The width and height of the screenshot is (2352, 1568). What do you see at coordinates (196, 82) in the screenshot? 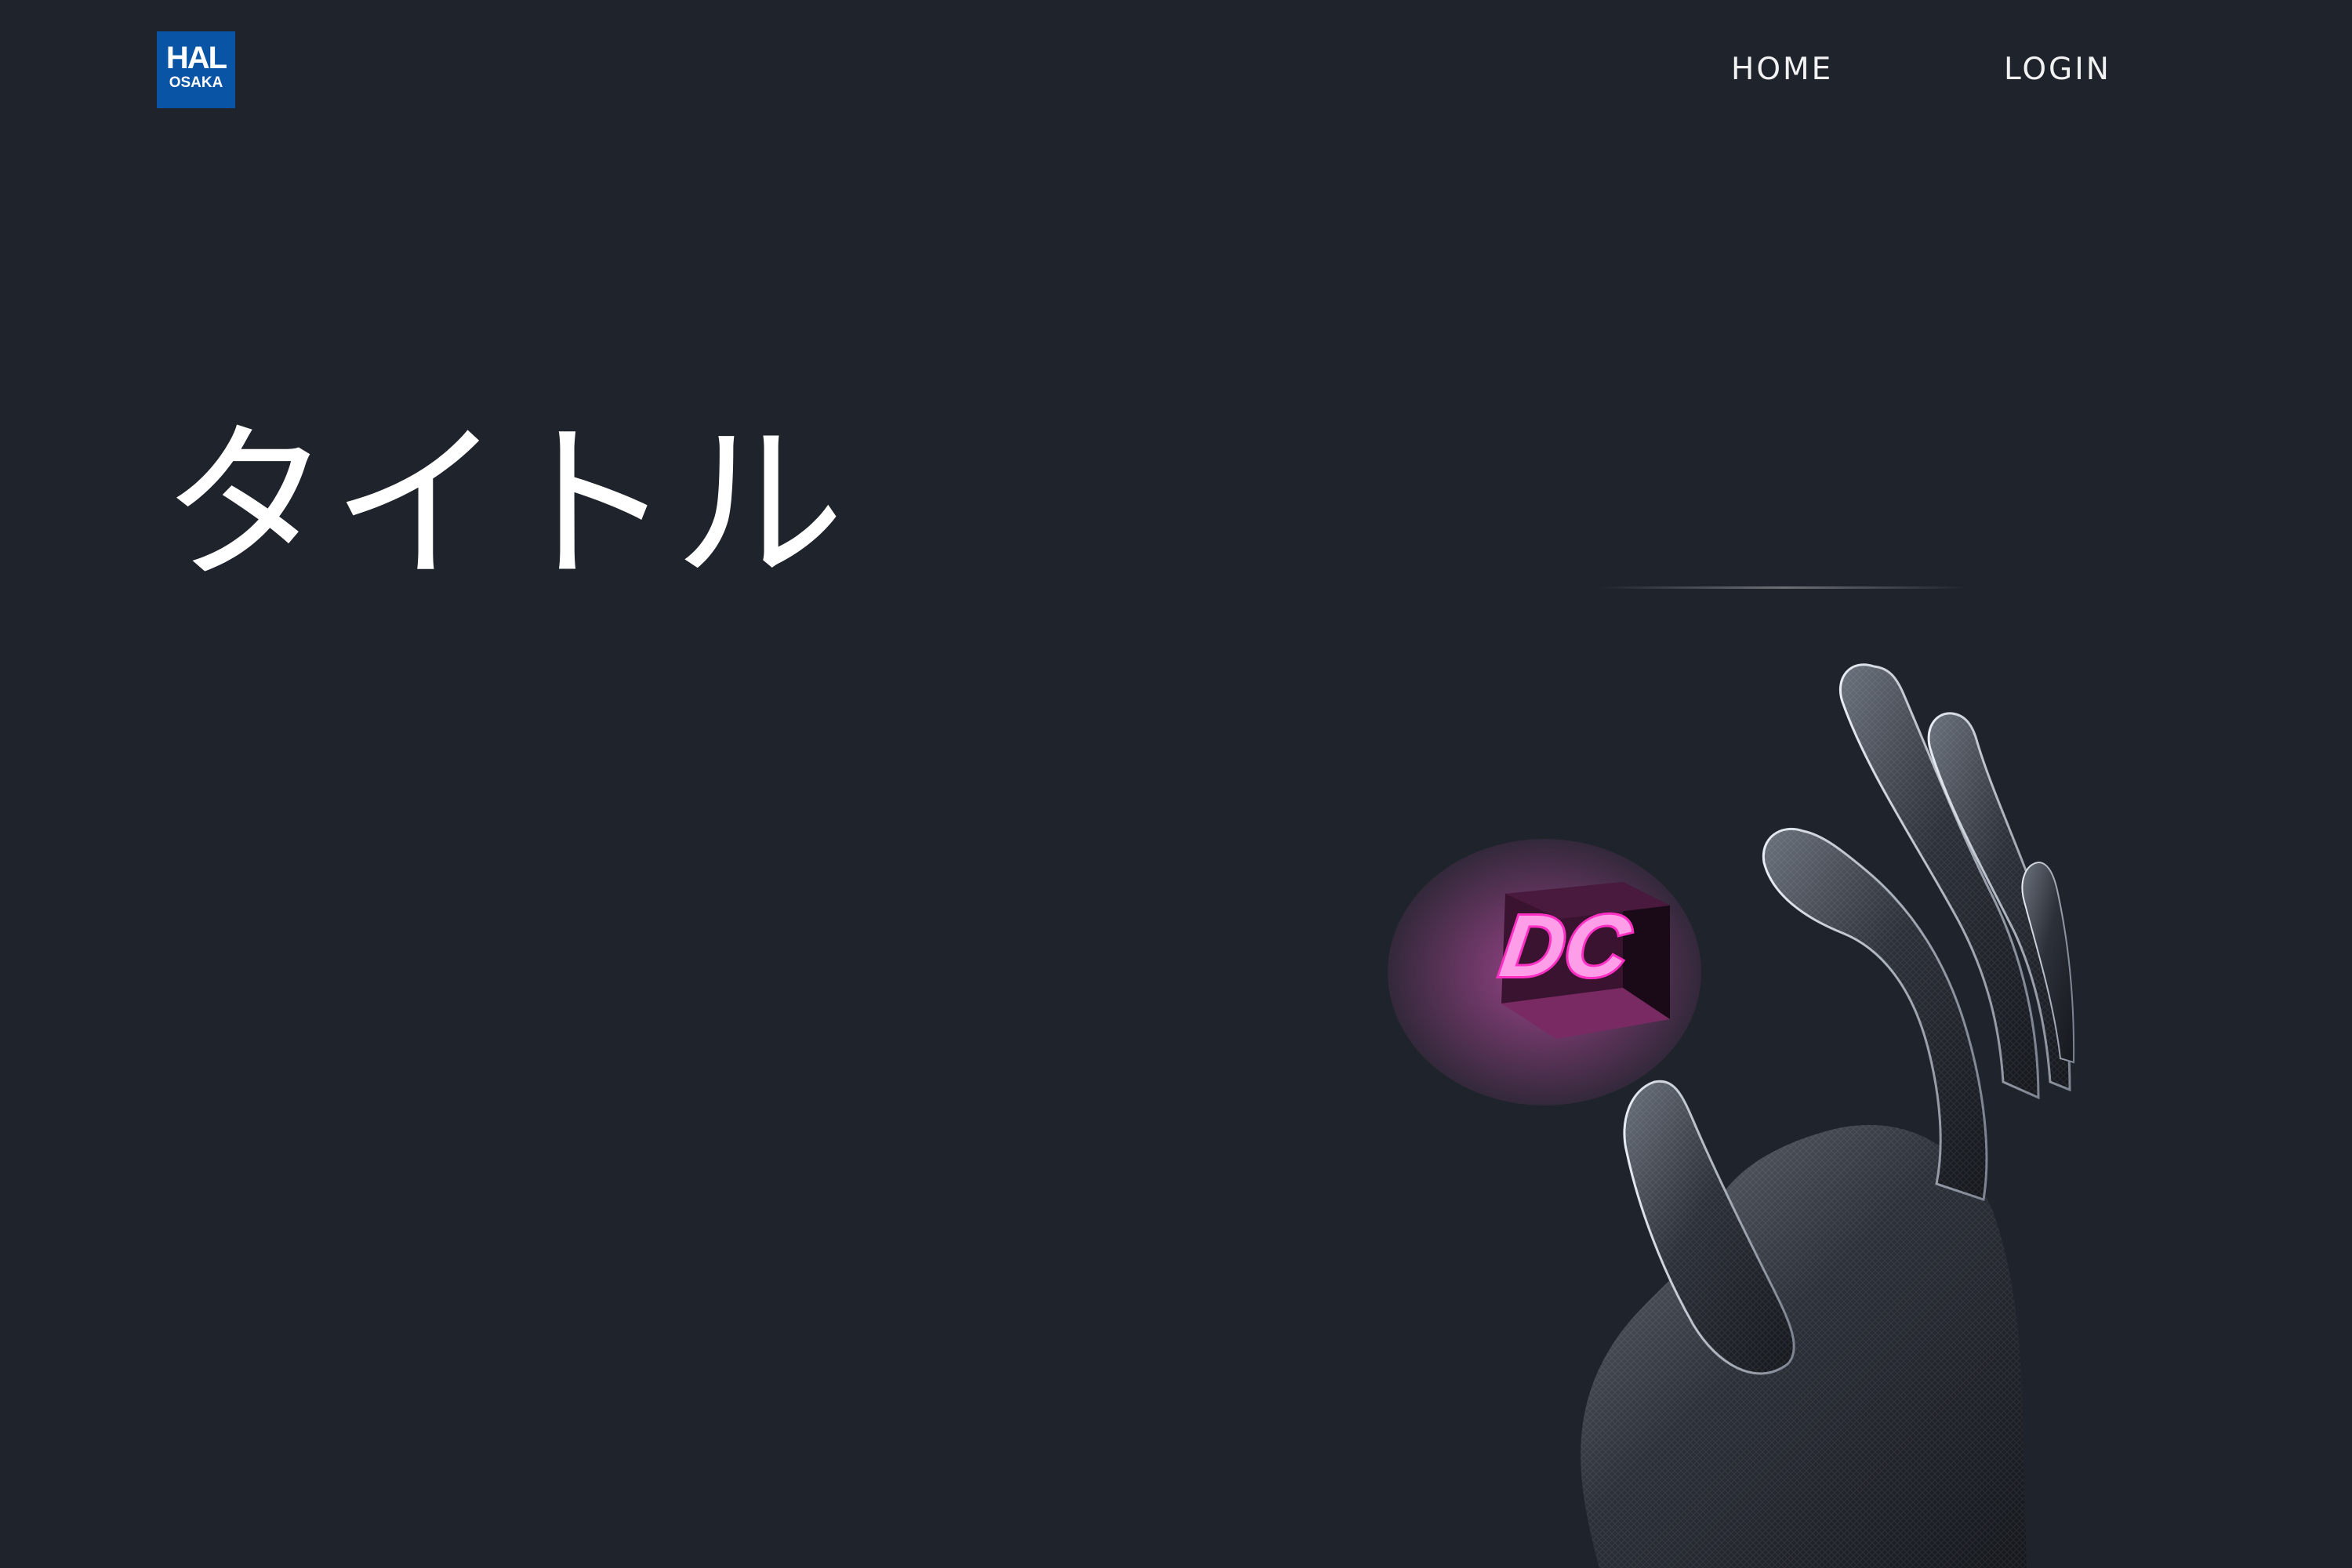
I see `logo-sub-text: OSAKA` at bounding box center [196, 82].